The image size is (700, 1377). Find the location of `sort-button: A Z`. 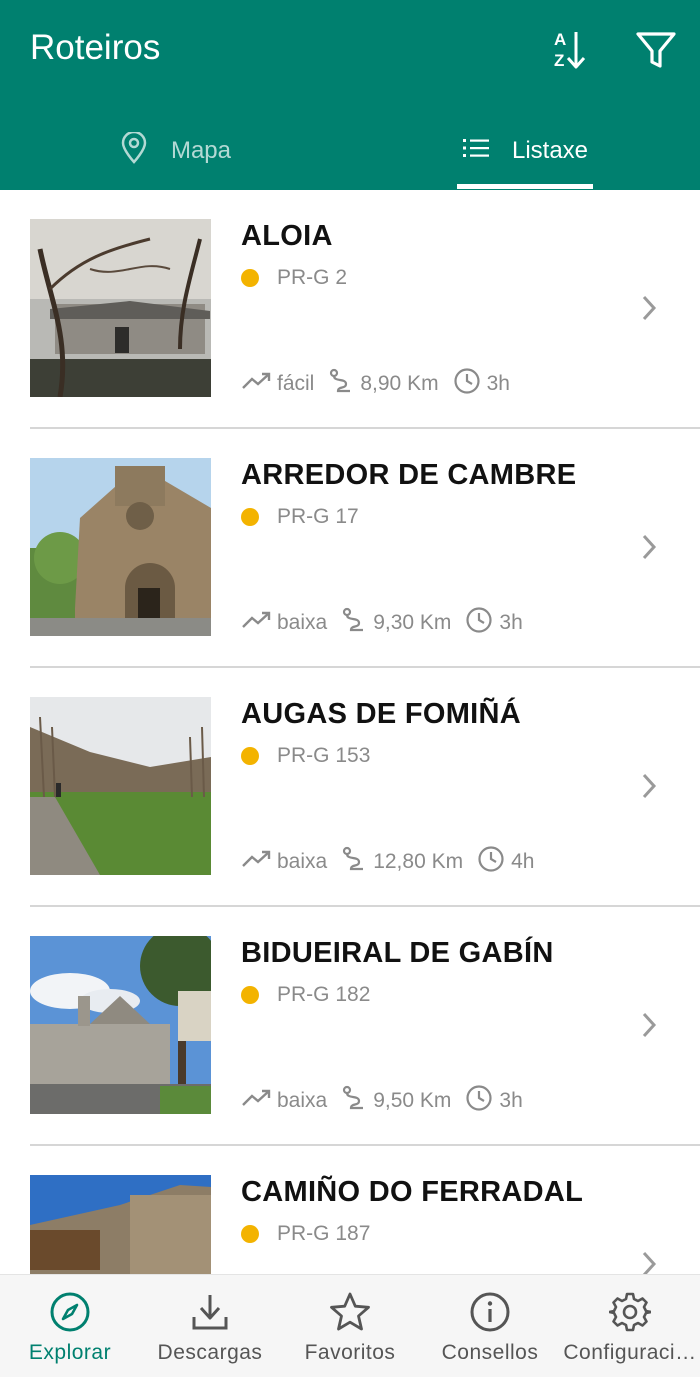

sort-button: A Z is located at coordinates (568, 52).